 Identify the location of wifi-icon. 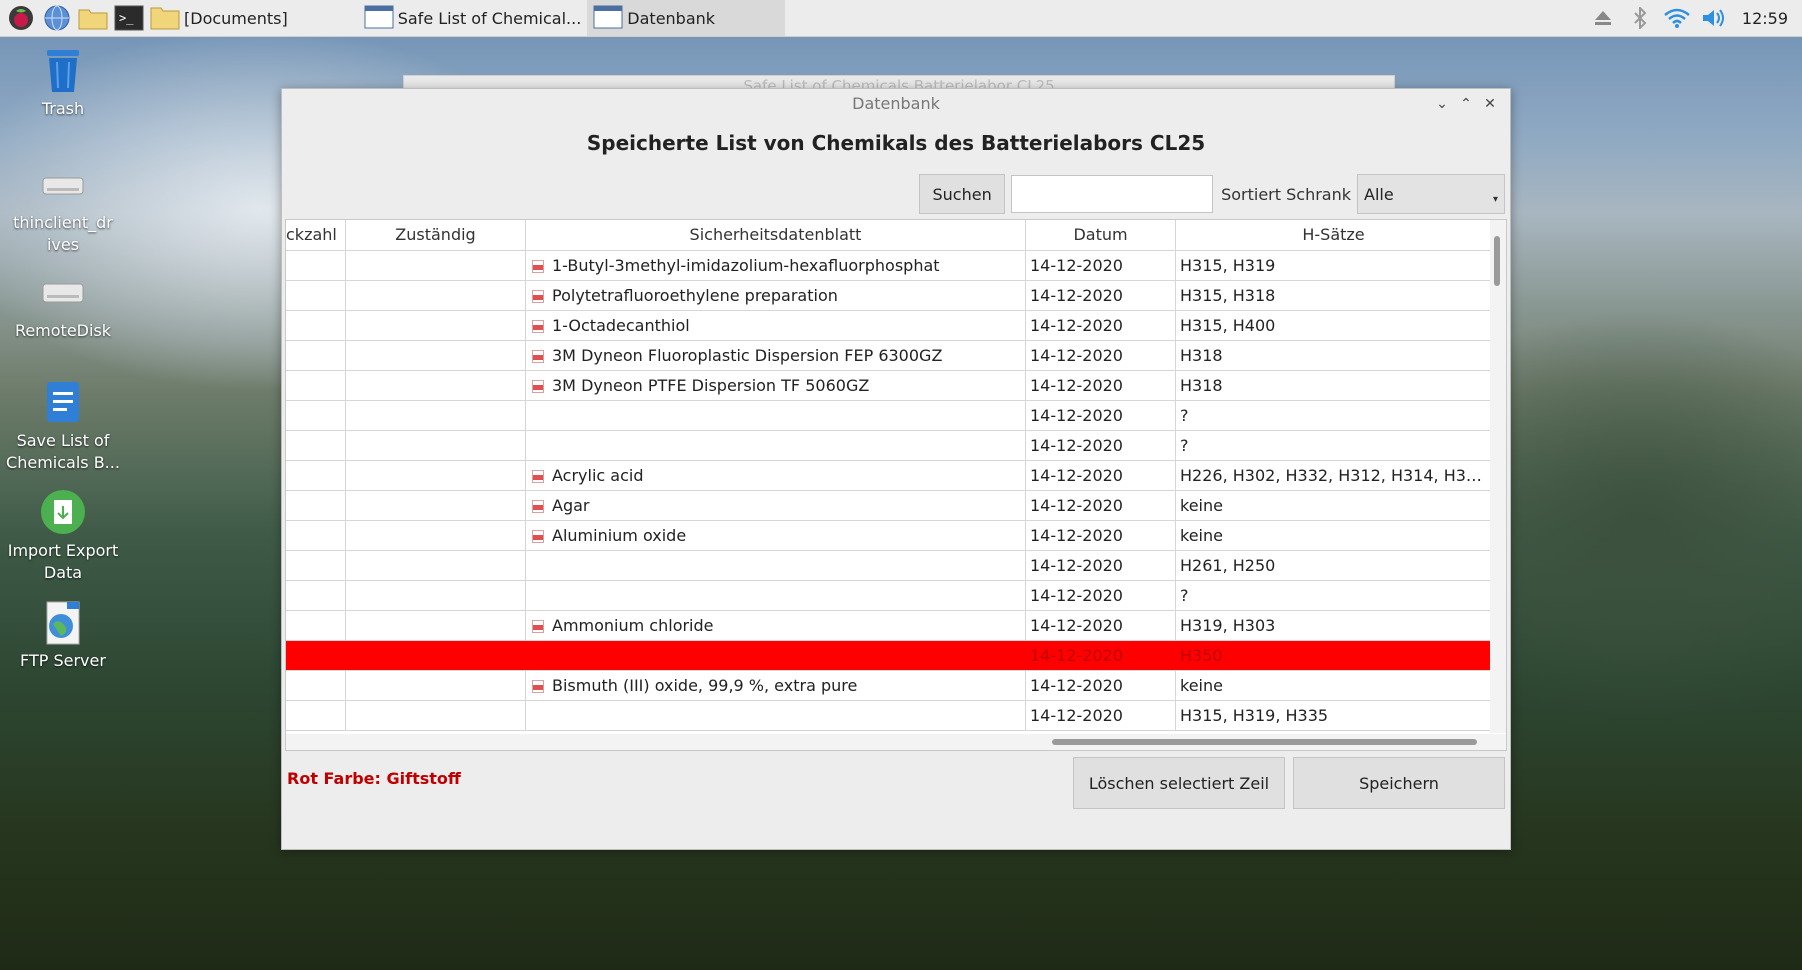
(1677, 18).